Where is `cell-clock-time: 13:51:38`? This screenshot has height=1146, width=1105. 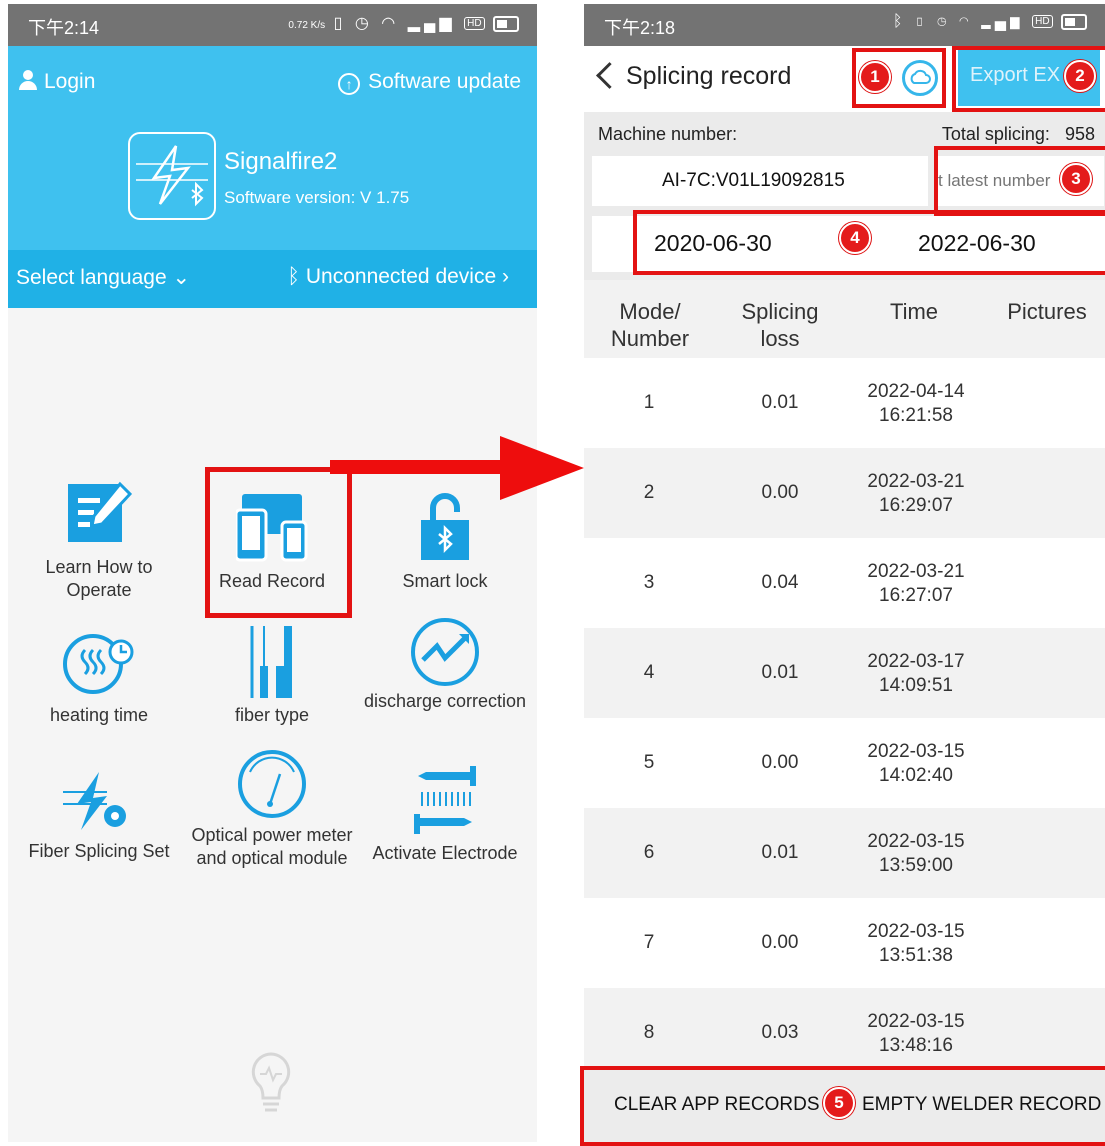 cell-clock-time: 13:51:38 is located at coordinates (916, 955).